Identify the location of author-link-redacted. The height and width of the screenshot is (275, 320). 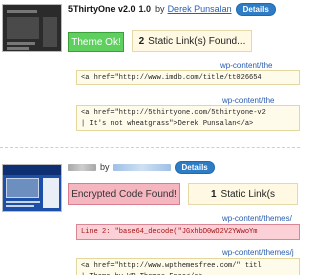
(141, 167).